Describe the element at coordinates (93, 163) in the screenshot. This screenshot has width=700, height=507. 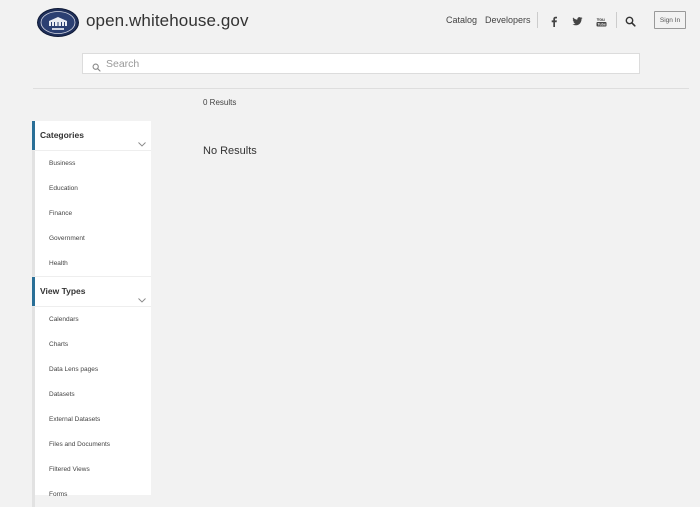
I see `facet-item-business: Business` at that location.